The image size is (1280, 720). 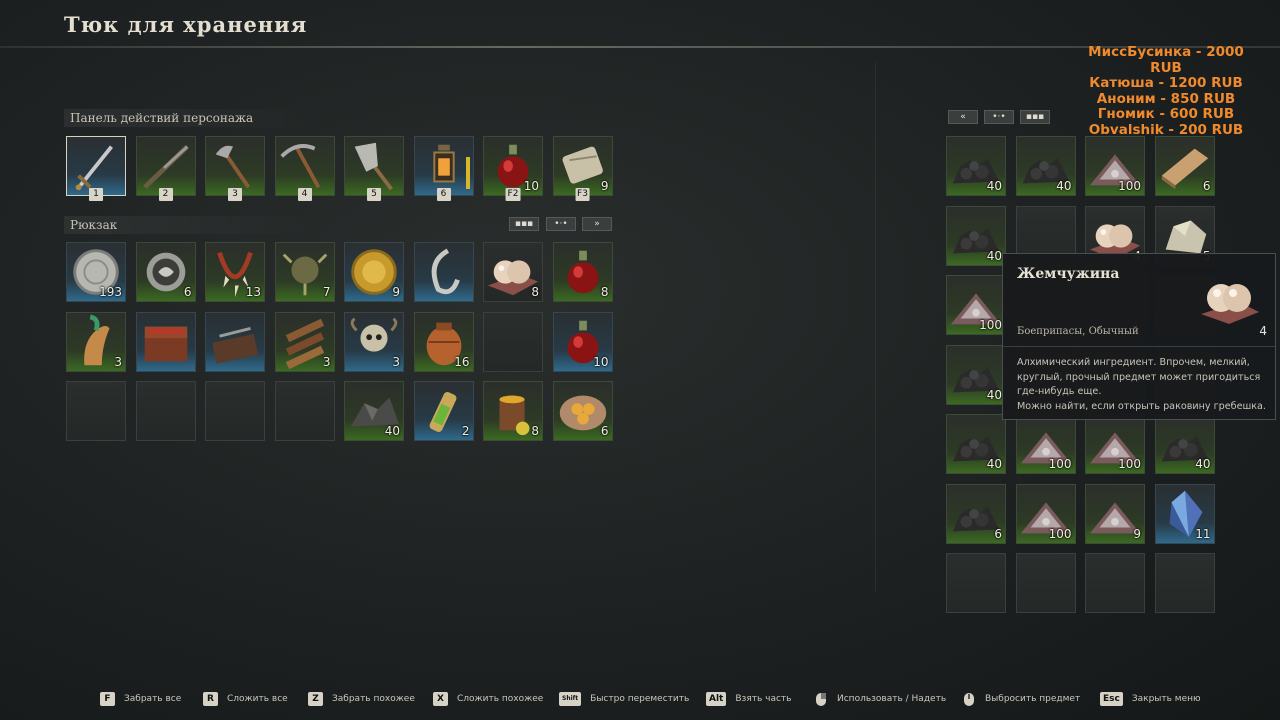 I want to click on backpack-stack-button: •·•, so click(x=561, y=224).